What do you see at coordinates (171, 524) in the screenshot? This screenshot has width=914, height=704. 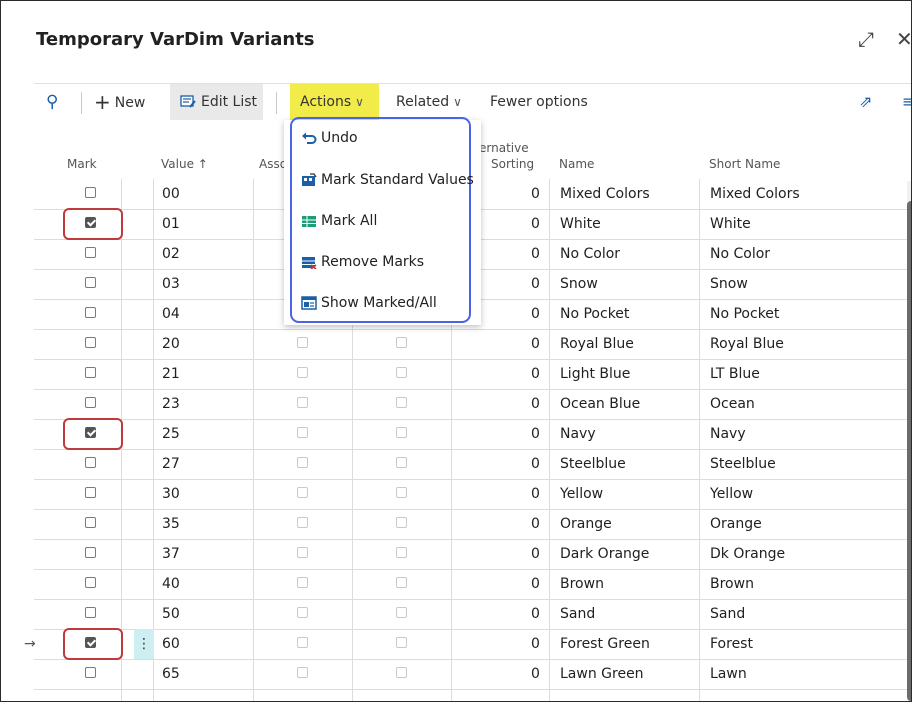 I see `value-cell: 35` at bounding box center [171, 524].